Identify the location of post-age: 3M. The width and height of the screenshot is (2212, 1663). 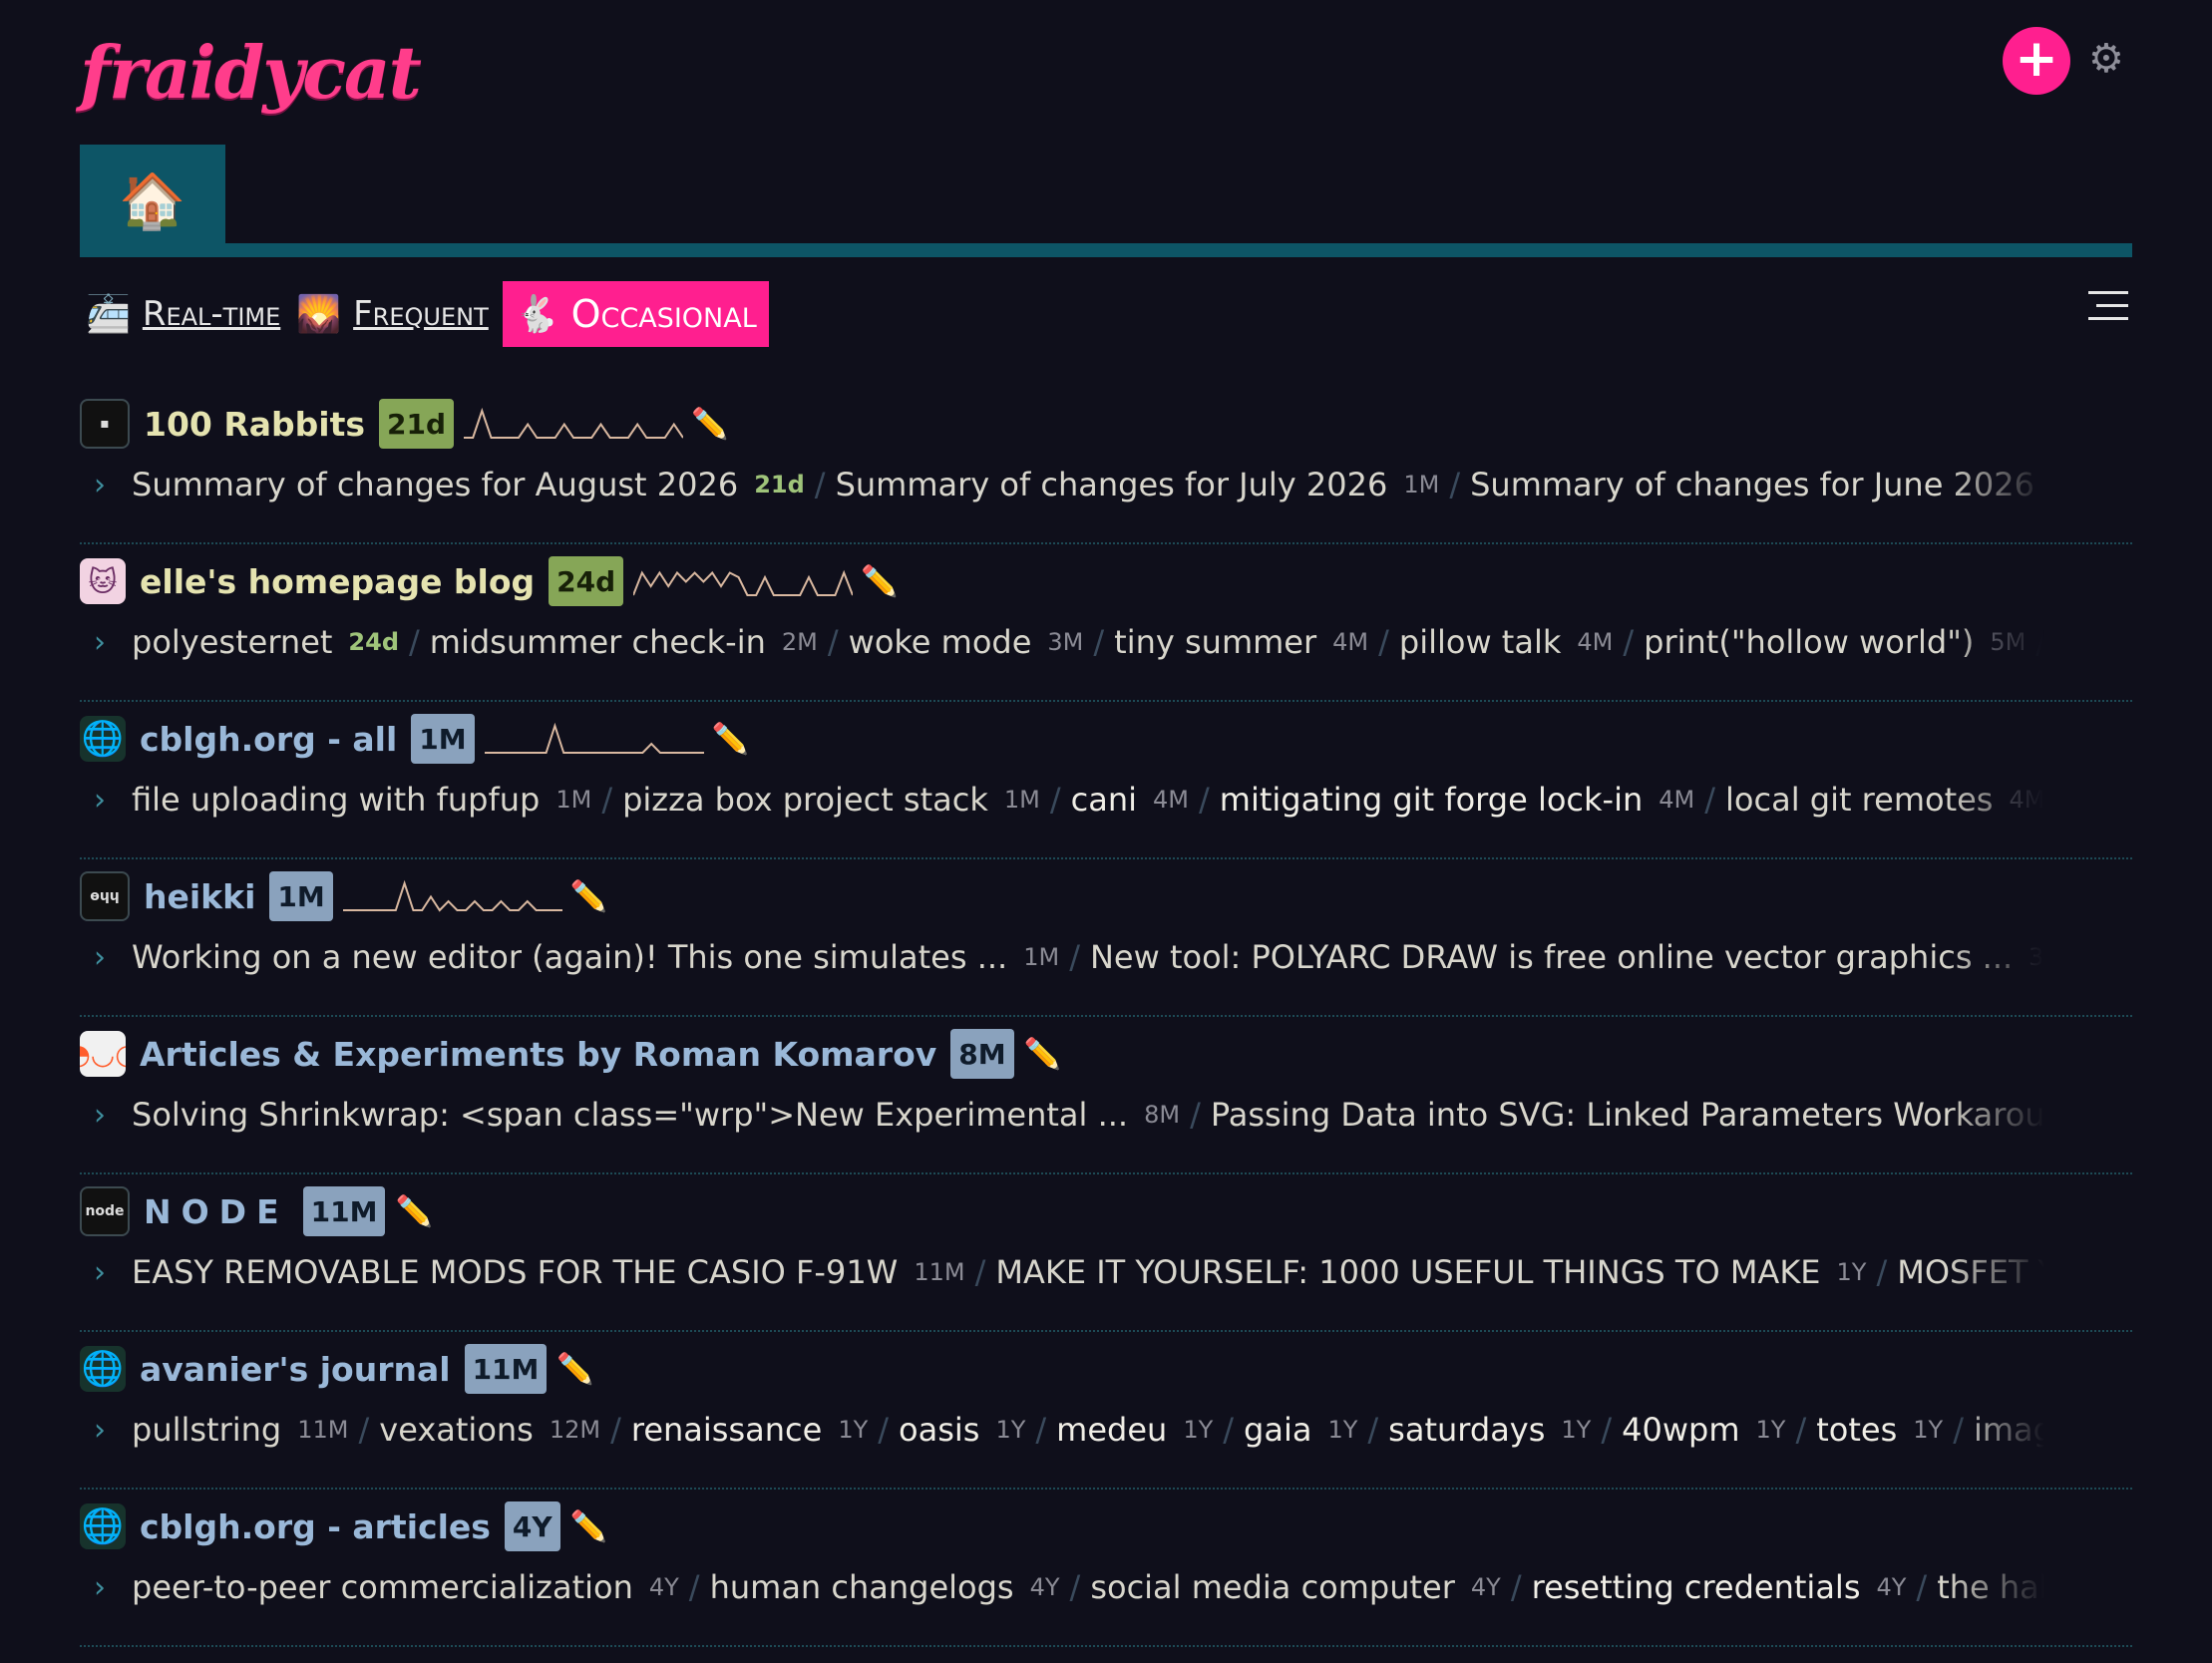
(2036, 957).